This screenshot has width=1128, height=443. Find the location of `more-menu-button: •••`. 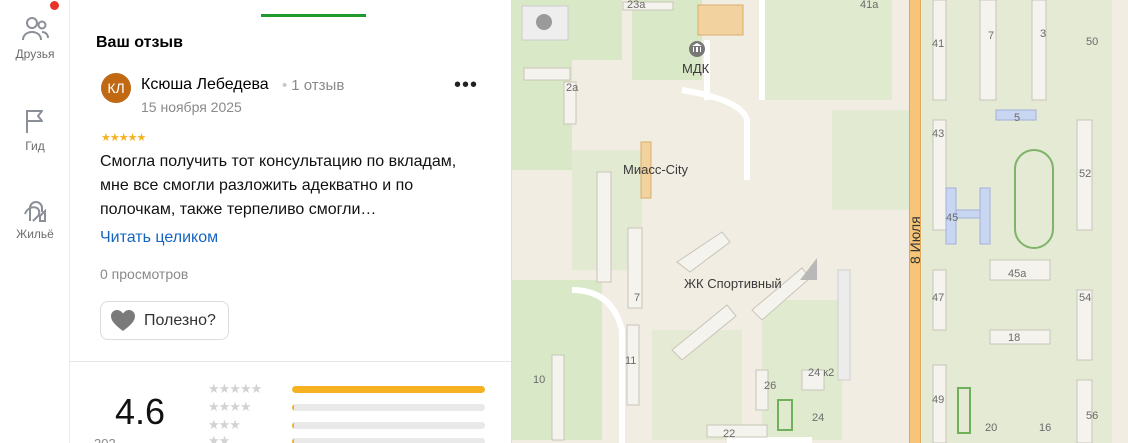

more-menu-button: ••• is located at coordinates (466, 87).